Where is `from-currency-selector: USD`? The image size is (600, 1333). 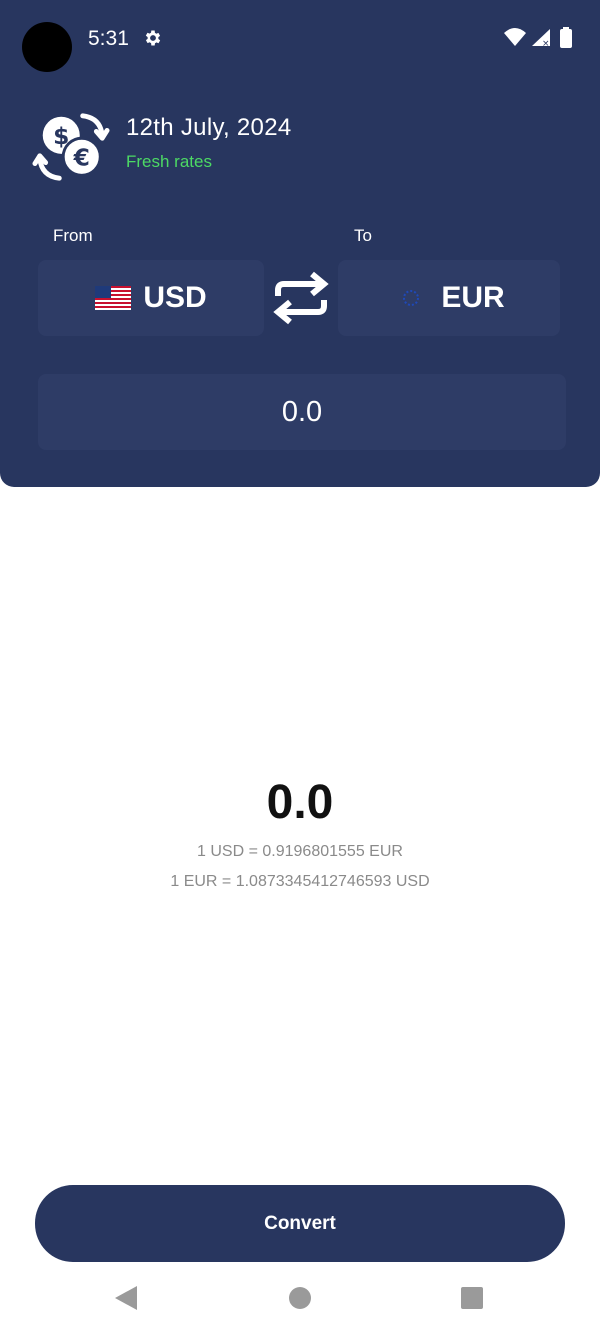
from-currency-selector: USD is located at coordinates (151, 298).